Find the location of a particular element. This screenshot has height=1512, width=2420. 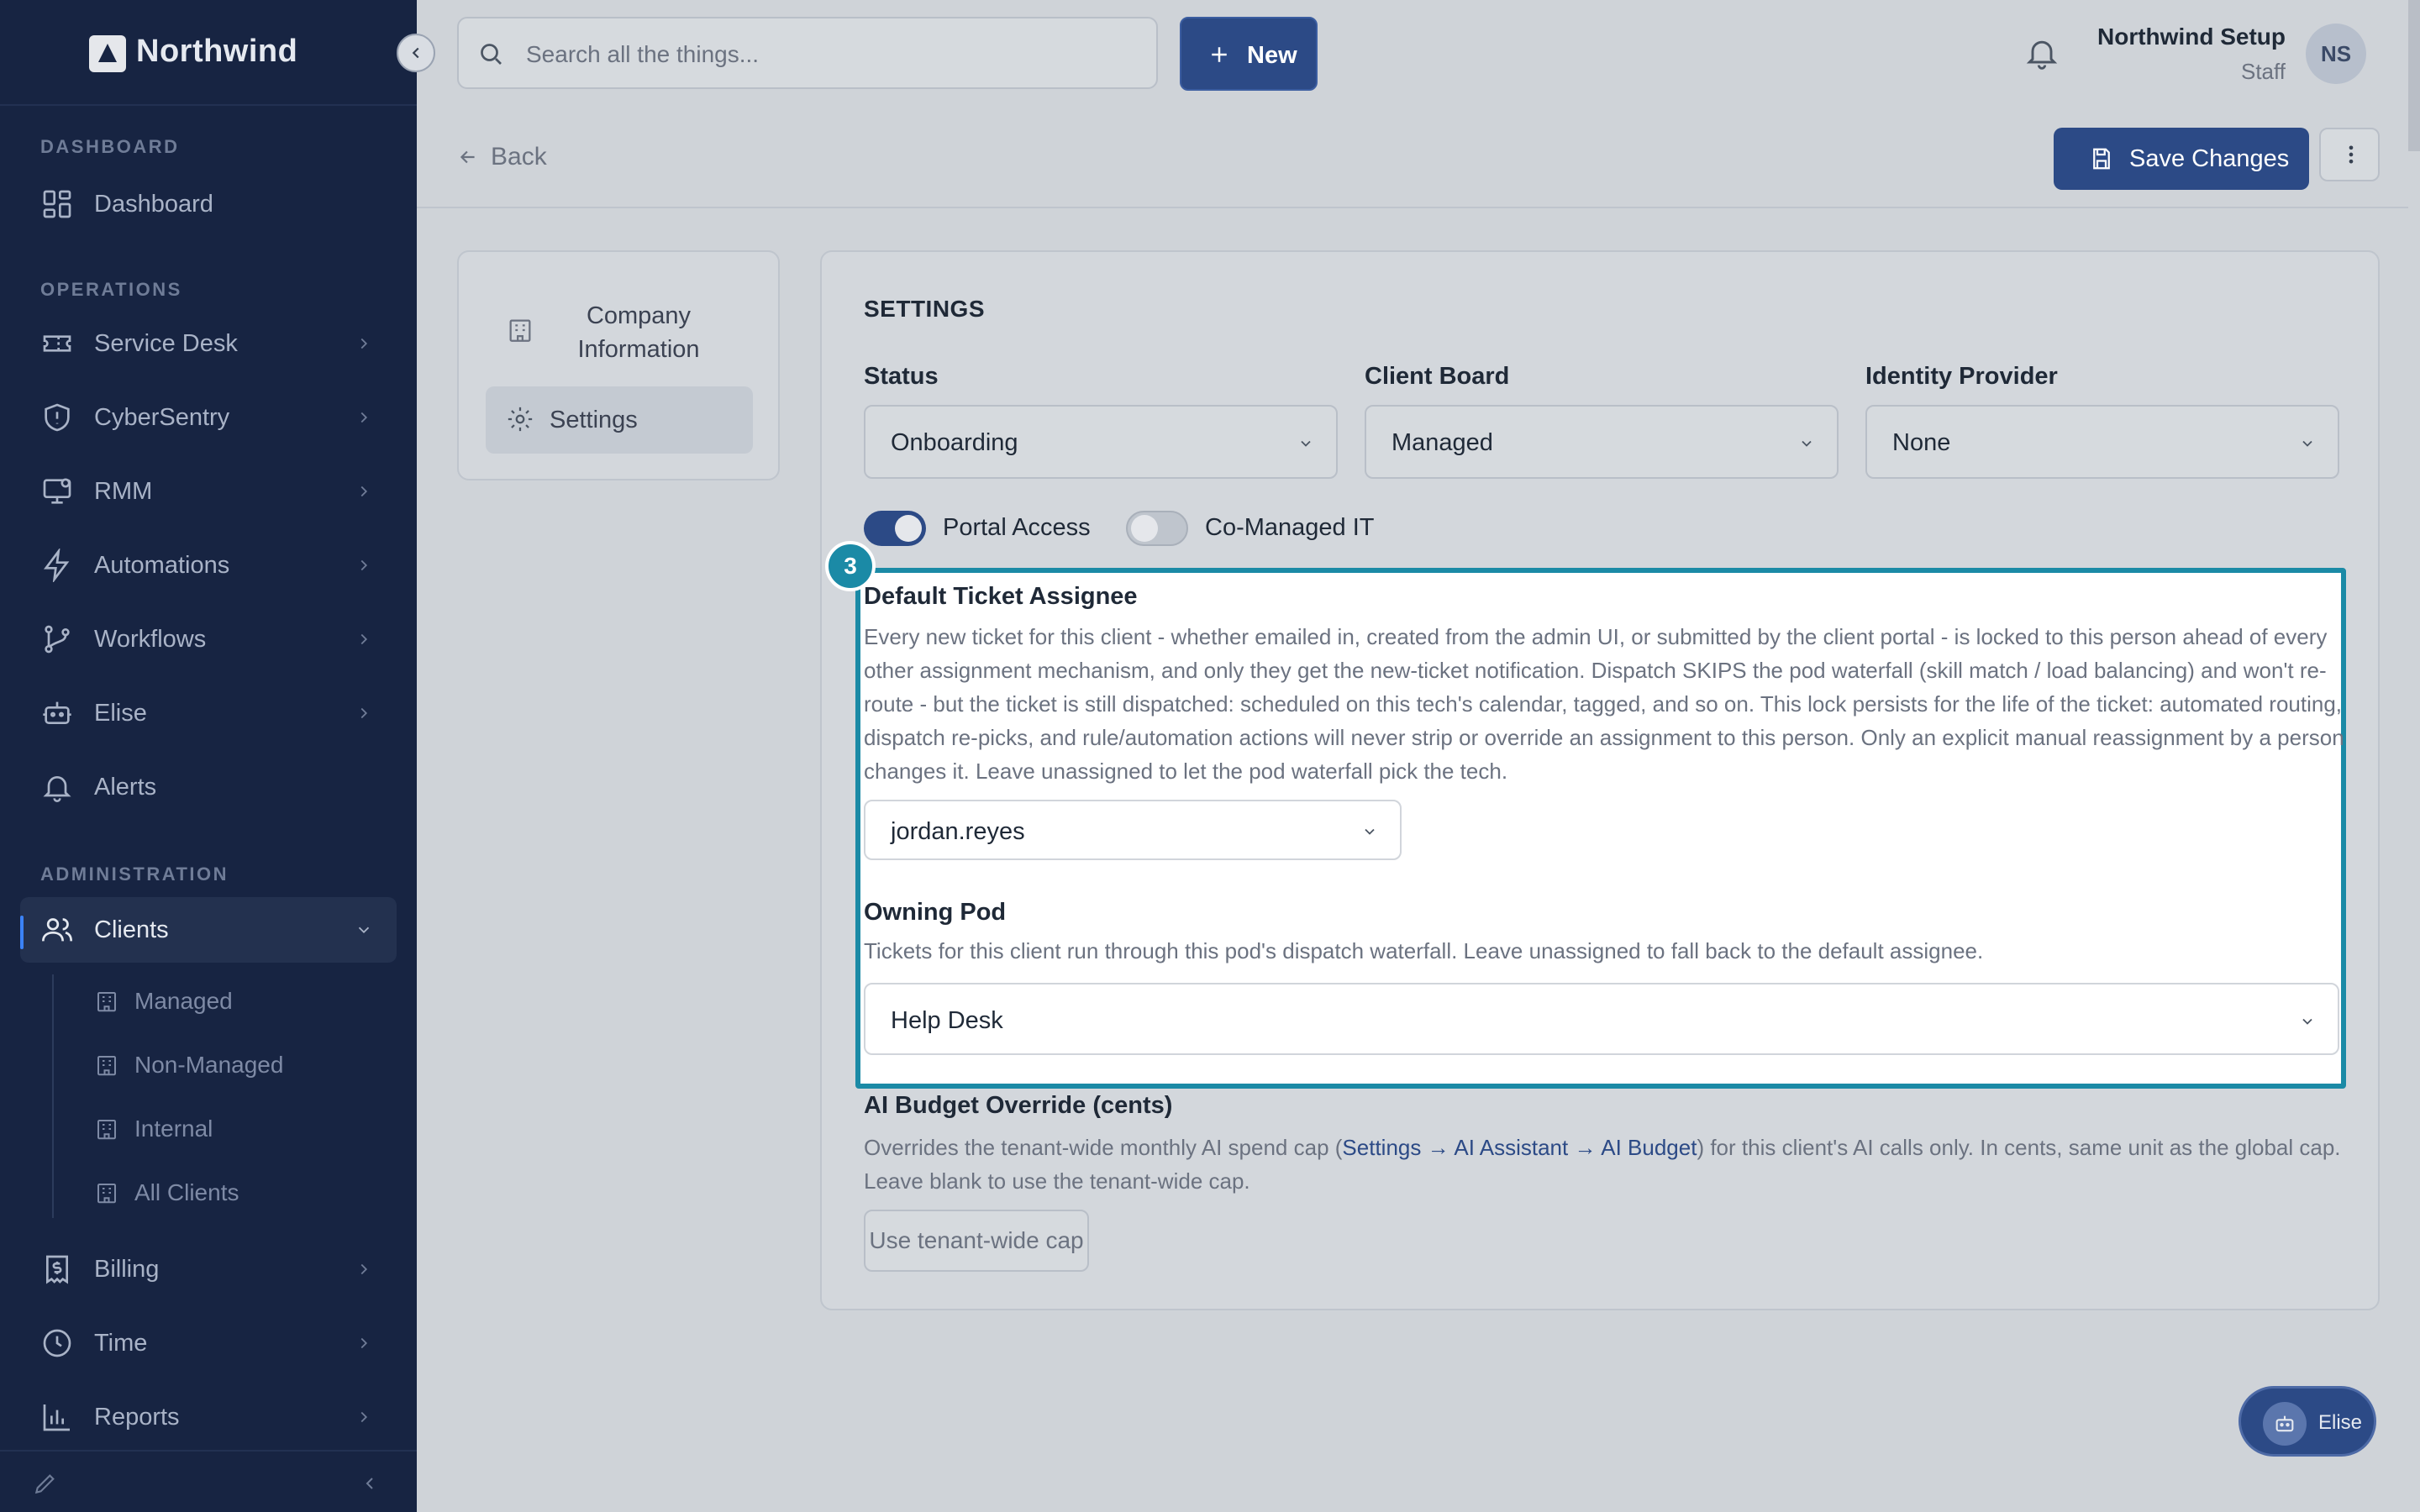

client-board-select: Managed is located at coordinates (1602, 442).